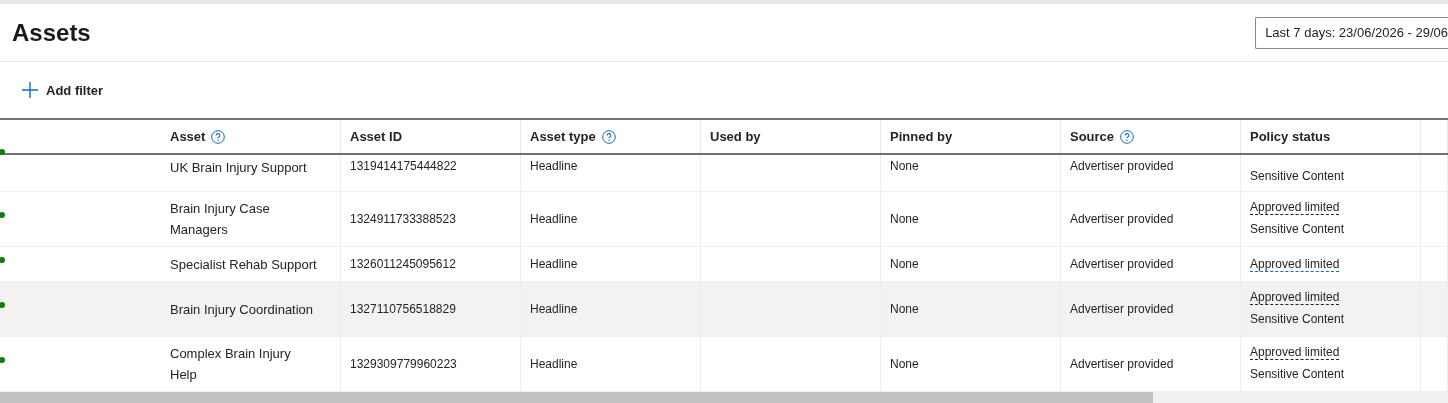 The image size is (1448, 403). What do you see at coordinates (231, 364) in the screenshot?
I see `asset-name: Complex Brain Injury Help` at bounding box center [231, 364].